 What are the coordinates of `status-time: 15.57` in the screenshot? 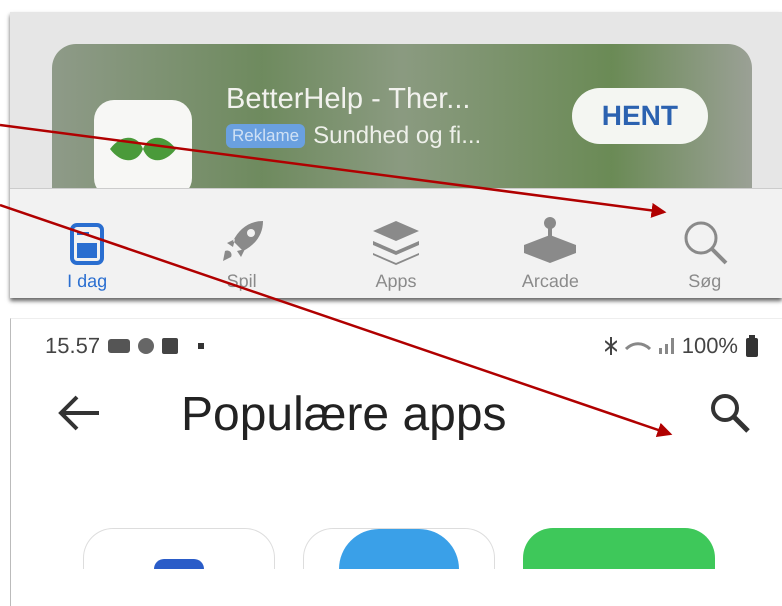 It's located at (72, 346).